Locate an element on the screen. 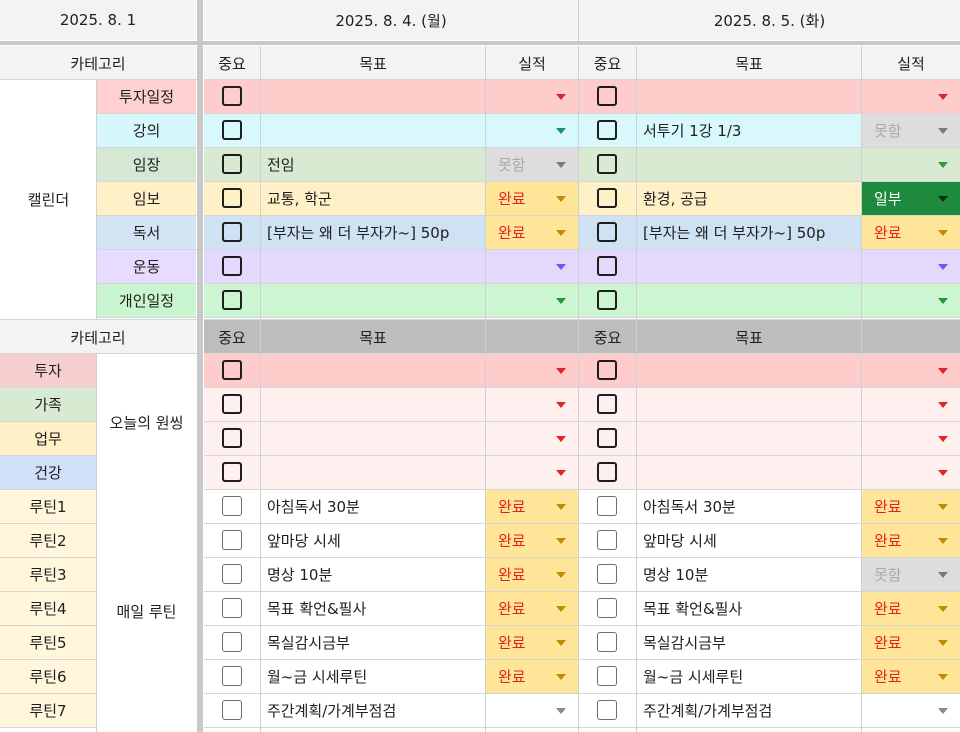  date-day1: 2025. 8. 4. (월) is located at coordinates (391, 20).